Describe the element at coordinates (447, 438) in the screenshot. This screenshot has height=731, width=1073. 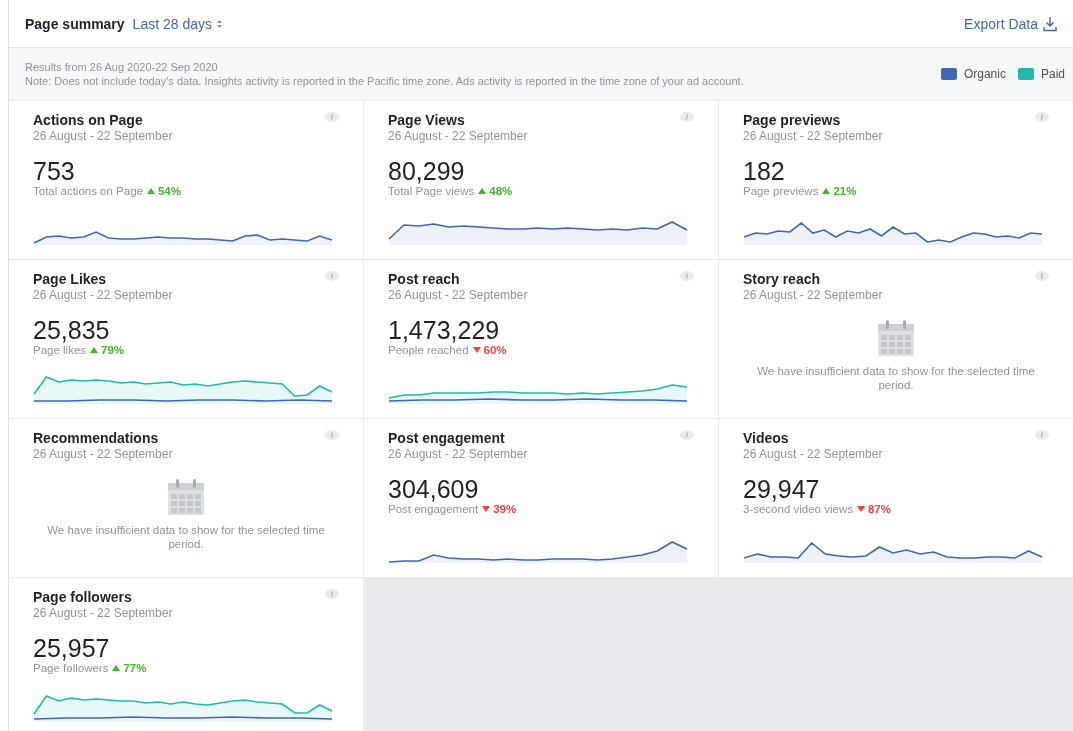
I see `card-title: Post engagement` at that location.